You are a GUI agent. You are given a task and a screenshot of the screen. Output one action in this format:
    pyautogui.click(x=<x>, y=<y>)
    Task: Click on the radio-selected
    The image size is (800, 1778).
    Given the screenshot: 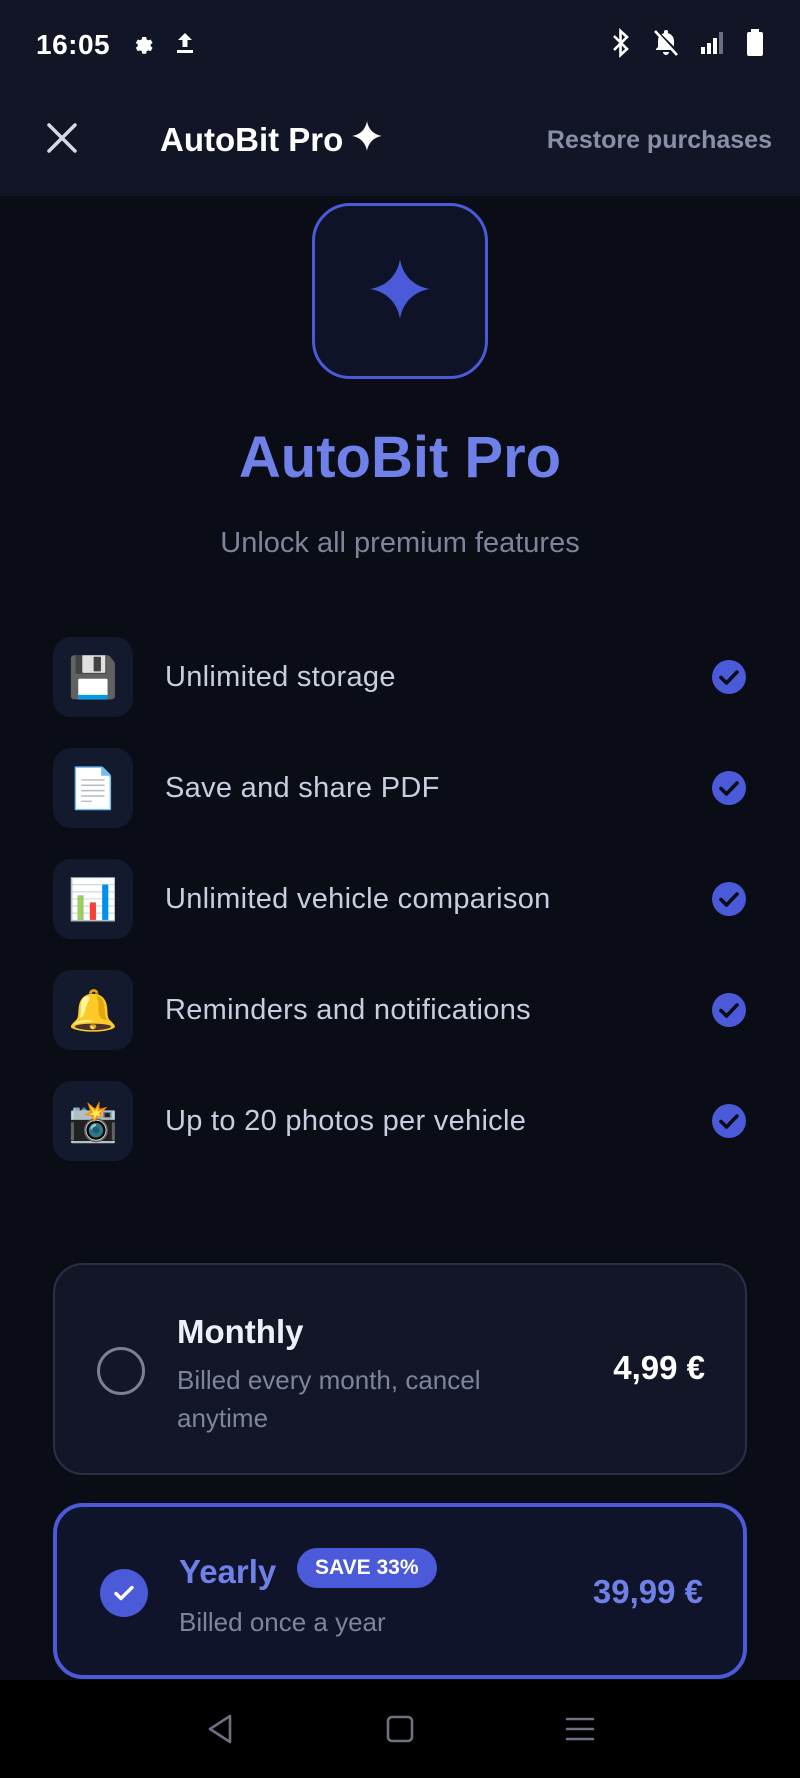 What is the action you would take?
    pyautogui.click(x=124, y=1593)
    